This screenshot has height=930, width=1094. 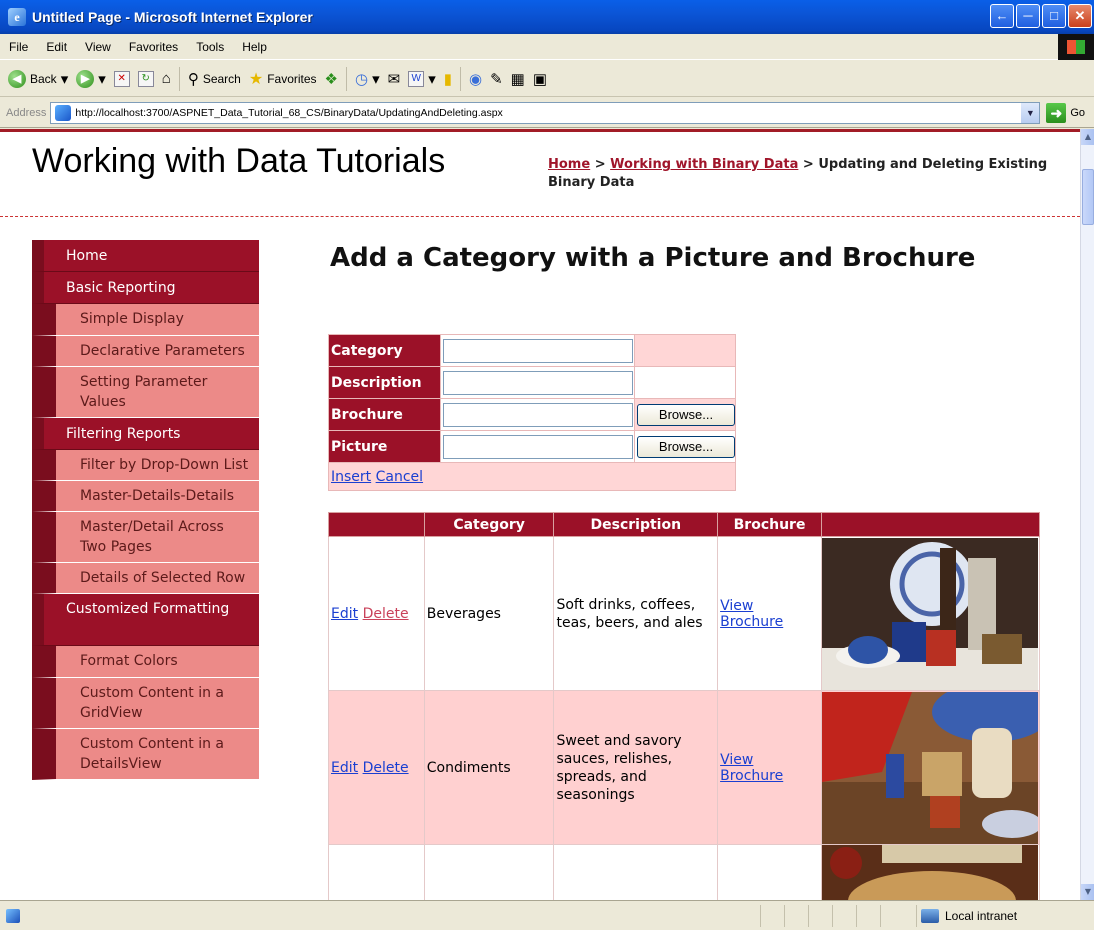 What do you see at coordinates (65, 79) in the screenshot?
I see `back-dropdown-icon: ▾` at bounding box center [65, 79].